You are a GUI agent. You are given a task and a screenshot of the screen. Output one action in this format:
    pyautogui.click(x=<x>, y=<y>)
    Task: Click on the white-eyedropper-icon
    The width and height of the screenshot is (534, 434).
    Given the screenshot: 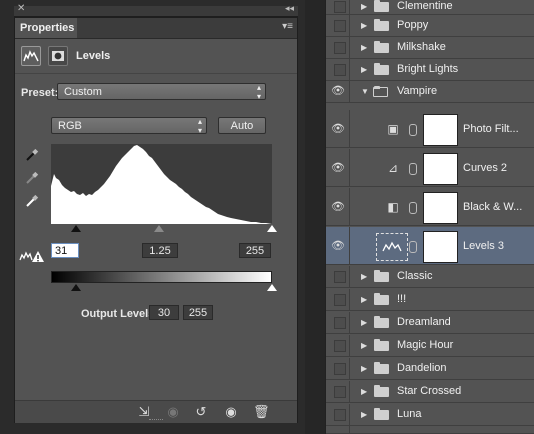 What is the action you would take?
    pyautogui.click(x=32, y=201)
    